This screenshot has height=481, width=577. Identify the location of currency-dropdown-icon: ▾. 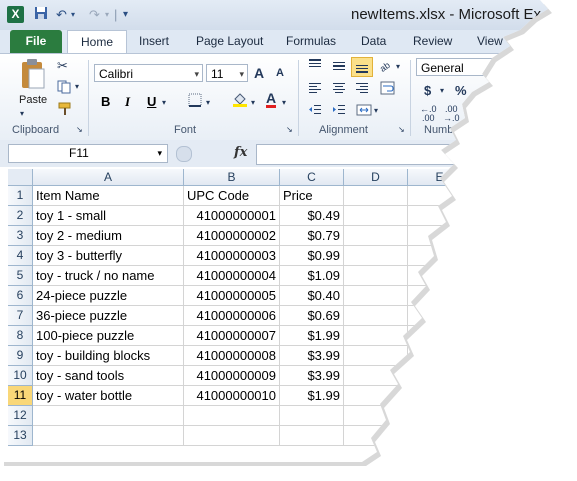
(442, 90).